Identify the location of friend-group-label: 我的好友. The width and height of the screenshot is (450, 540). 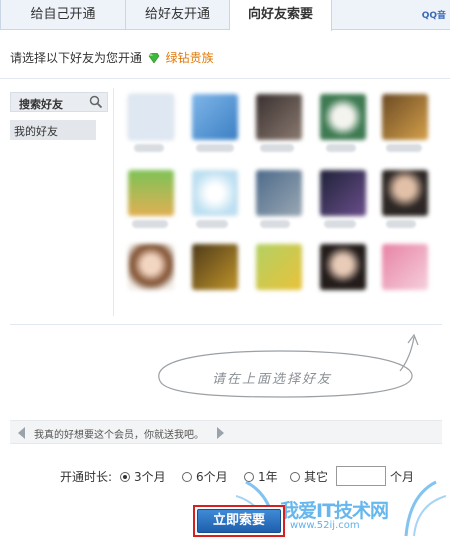
(36, 131).